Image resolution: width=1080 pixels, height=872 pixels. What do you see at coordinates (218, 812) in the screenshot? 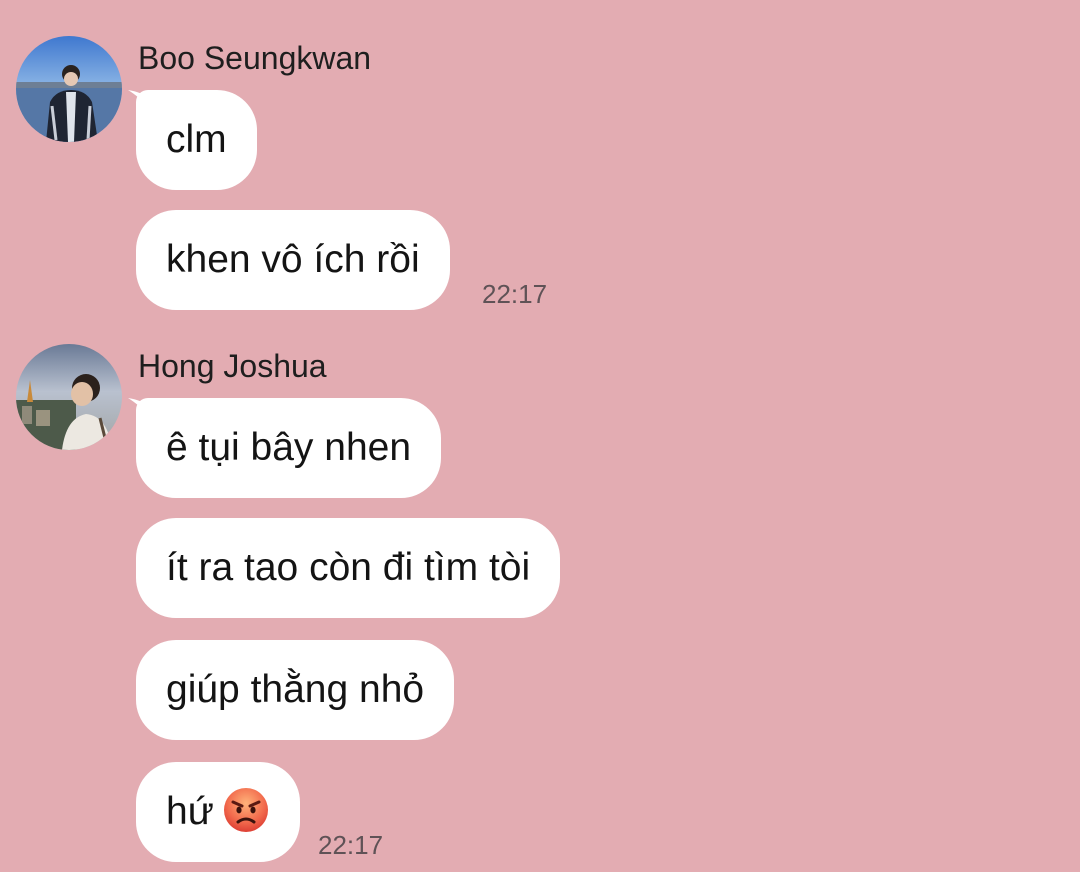
I see `message-bubble-with-emoji: hứ` at bounding box center [218, 812].